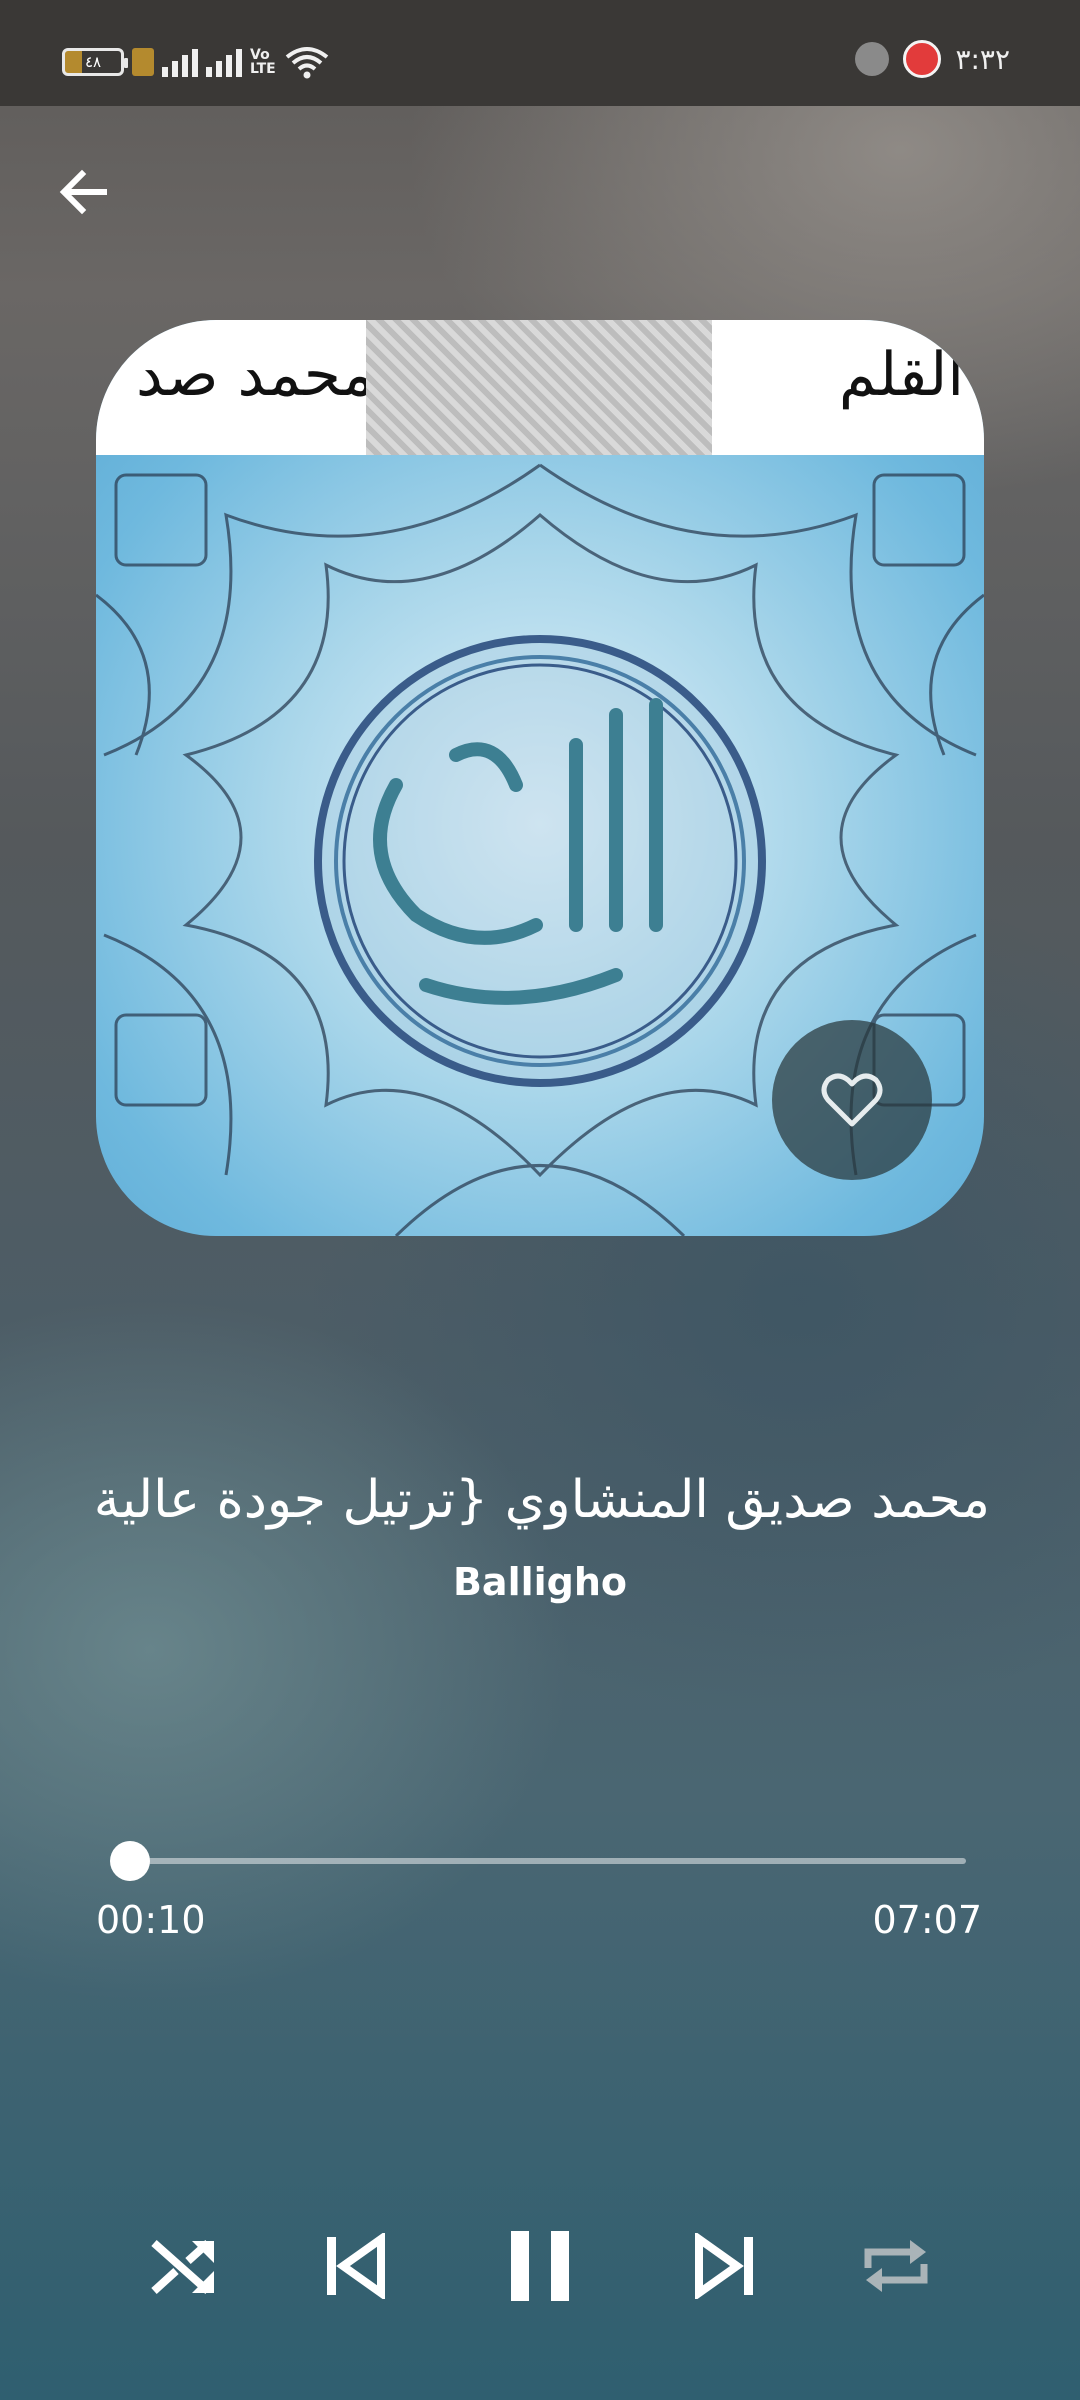 This screenshot has height=2400, width=1080. What do you see at coordinates (922, 59) in the screenshot?
I see `notification-app-icon` at bounding box center [922, 59].